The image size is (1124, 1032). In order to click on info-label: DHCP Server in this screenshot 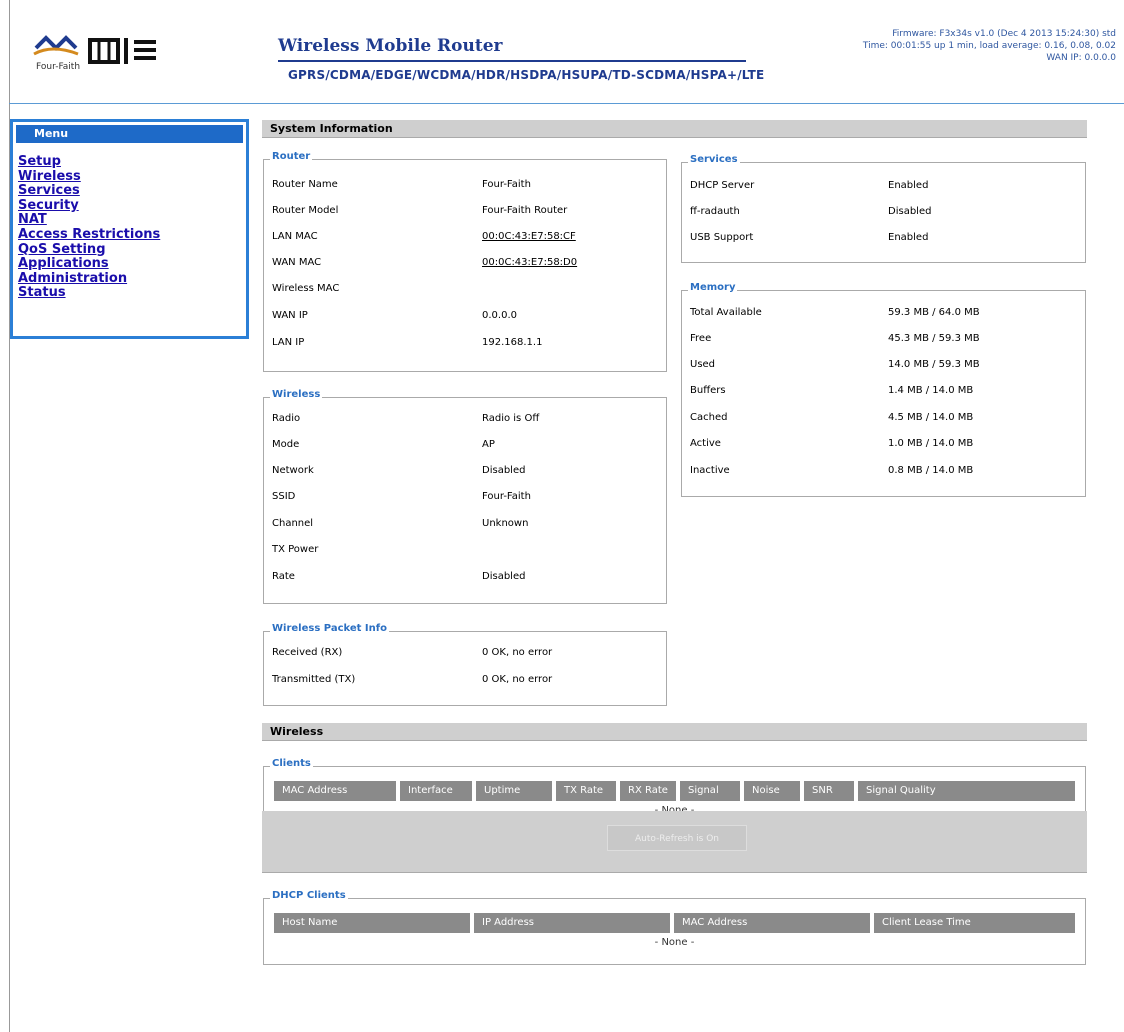, I will do `click(722, 185)`.